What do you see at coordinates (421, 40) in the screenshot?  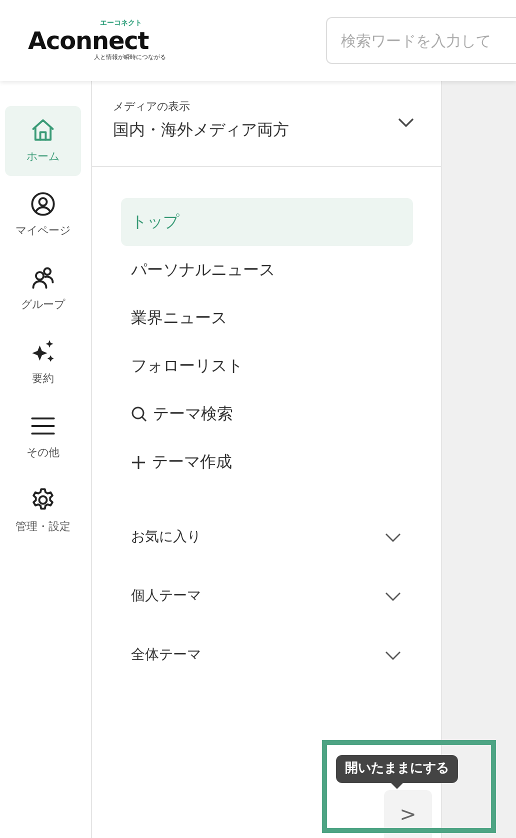 I see `search-field: 検索ワードを入力して` at bounding box center [421, 40].